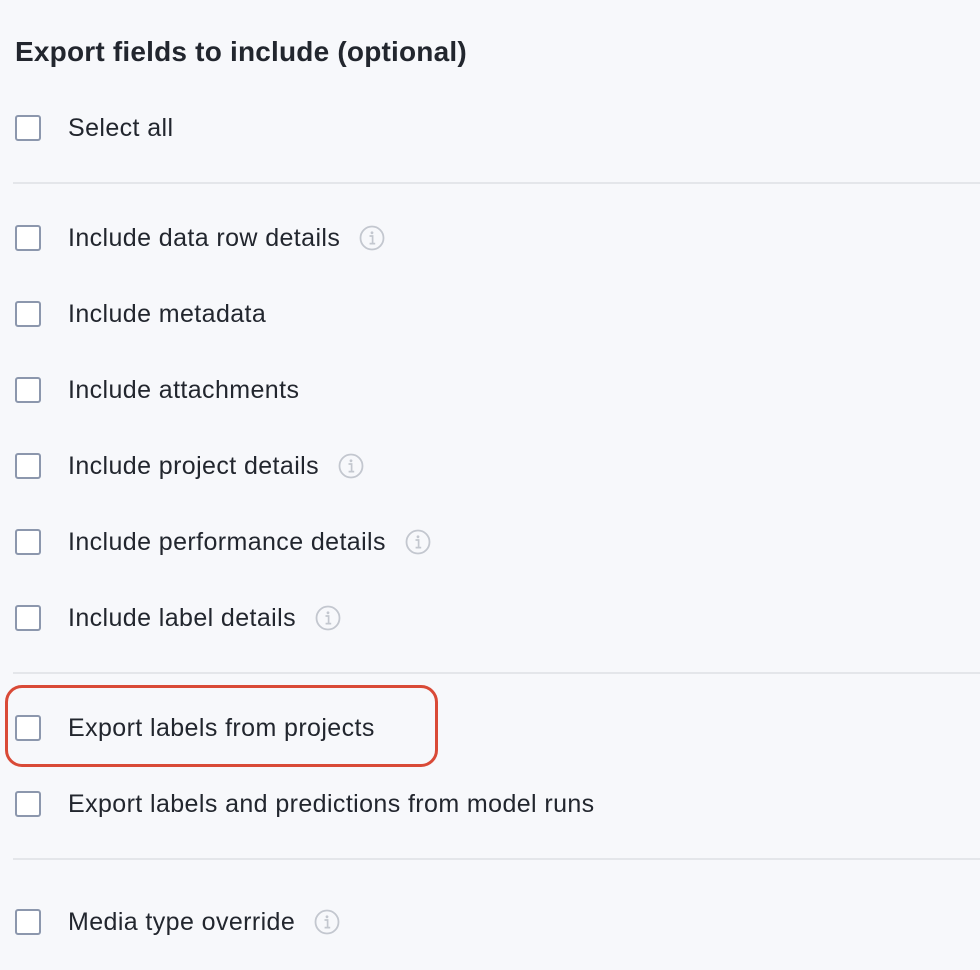 The width and height of the screenshot is (980, 970). What do you see at coordinates (121, 128) in the screenshot?
I see `select-all-label: Select all` at bounding box center [121, 128].